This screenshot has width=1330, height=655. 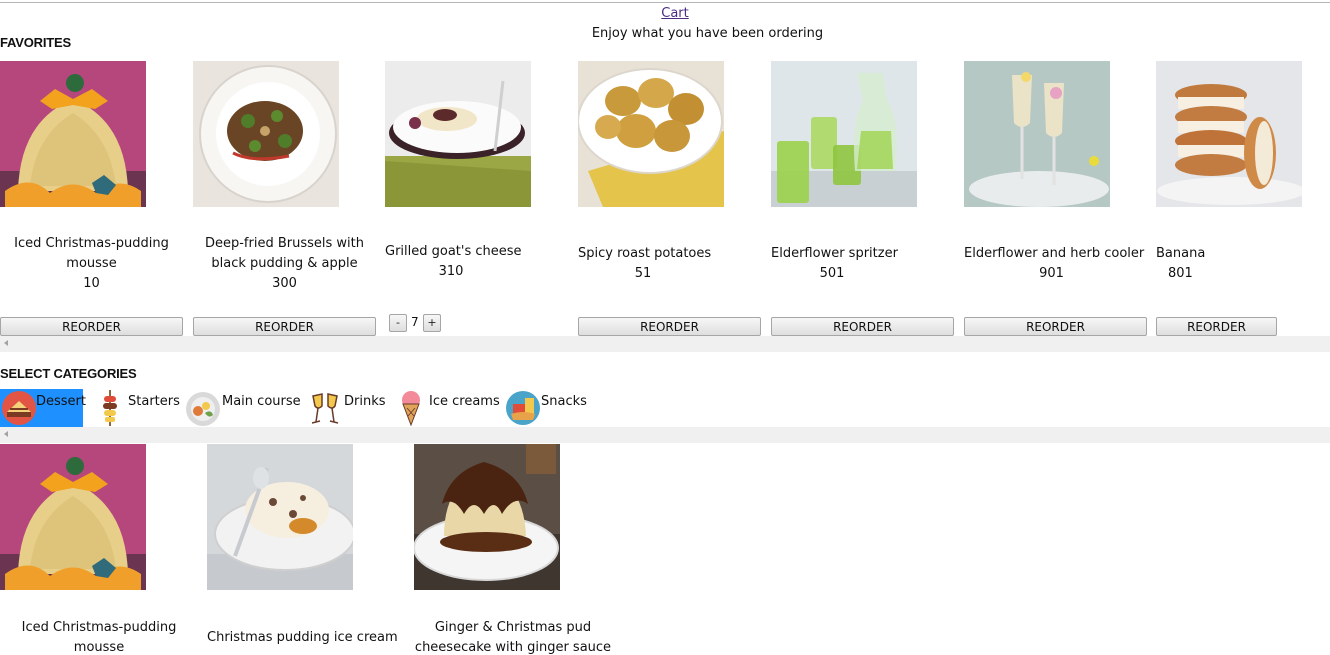 What do you see at coordinates (449, 409) in the screenshot?
I see `category-ice-creams: Ice creams` at bounding box center [449, 409].